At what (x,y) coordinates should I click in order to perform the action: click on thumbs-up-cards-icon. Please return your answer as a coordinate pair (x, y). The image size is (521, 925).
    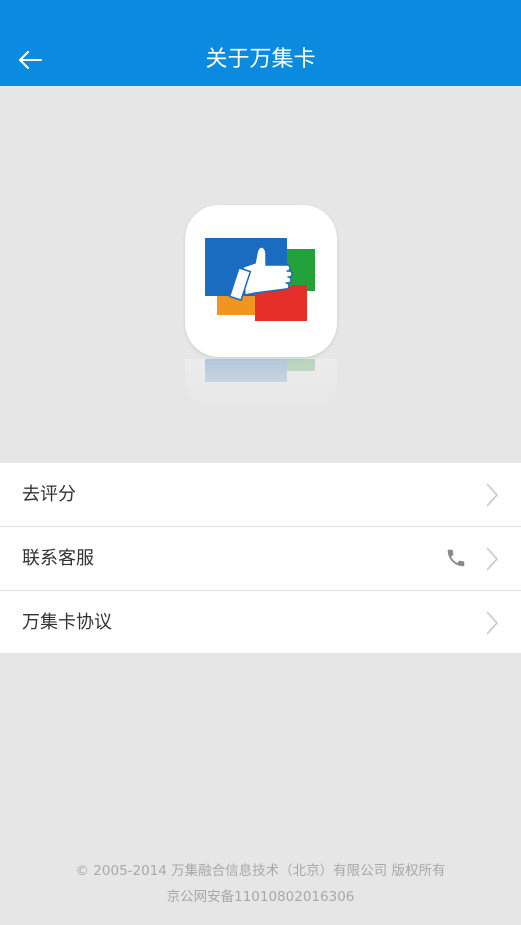
    Looking at the image, I should click on (260, 279).